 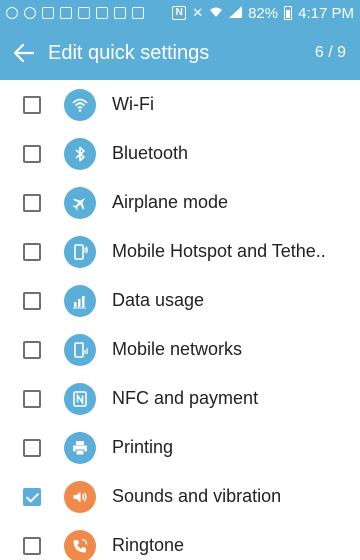 What do you see at coordinates (330, 52) in the screenshot?
I see `page-counter: 6 / 9` at bounding box center [330, 52].